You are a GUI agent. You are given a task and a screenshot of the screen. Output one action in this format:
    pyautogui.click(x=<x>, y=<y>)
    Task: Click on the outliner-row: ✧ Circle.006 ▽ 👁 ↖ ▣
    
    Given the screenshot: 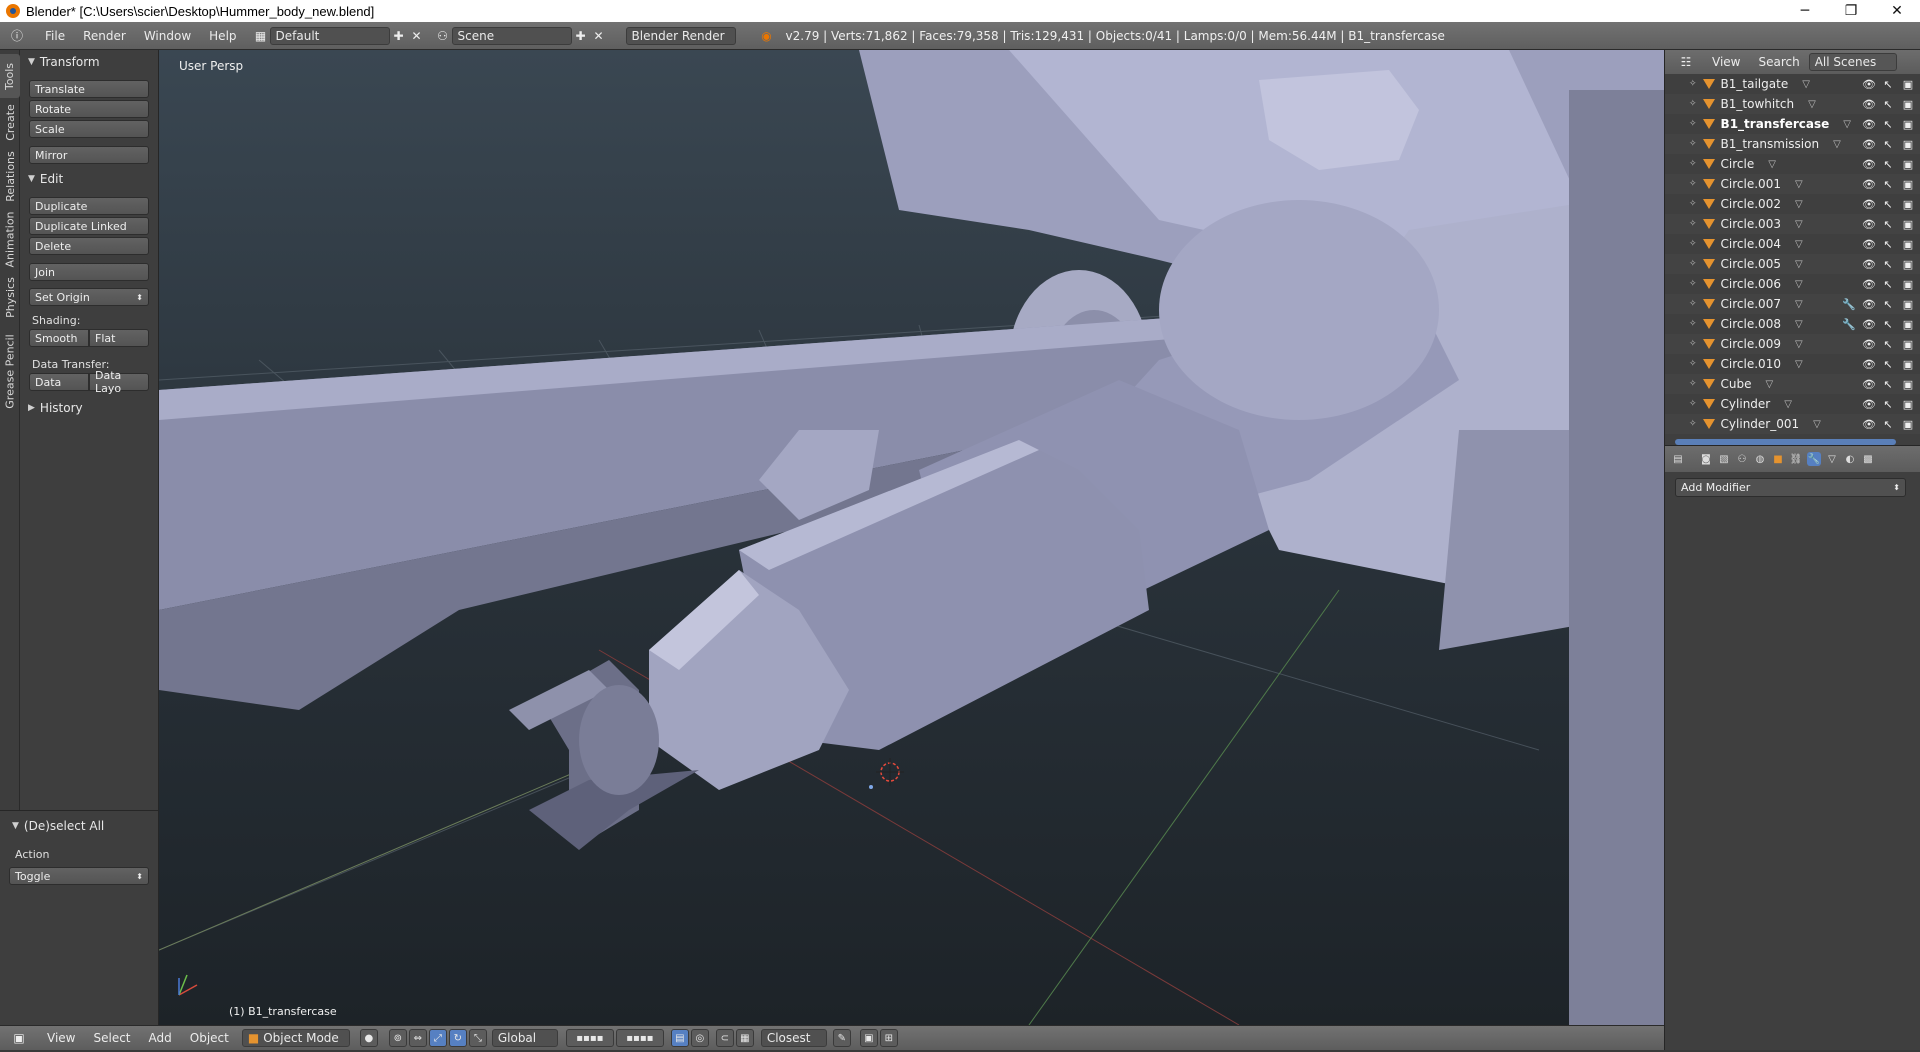 What is the action you would take?
    pyautogui.click(x=1792, y=284)
    